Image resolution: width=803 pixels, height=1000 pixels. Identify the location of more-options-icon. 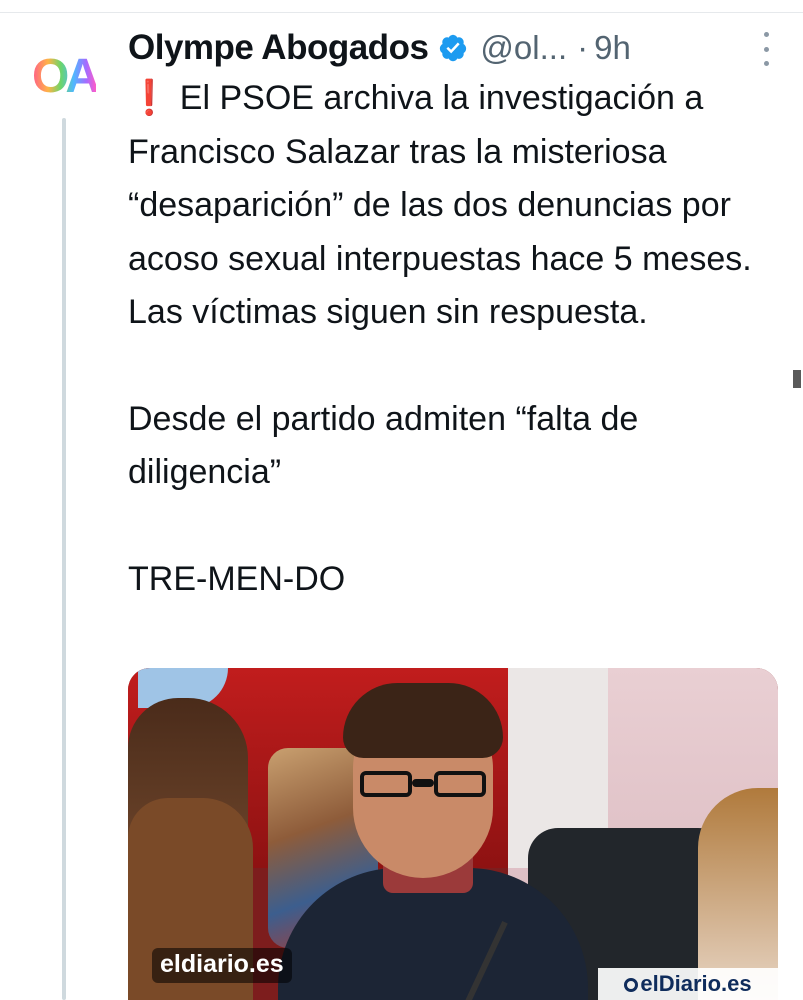
(766, 49).